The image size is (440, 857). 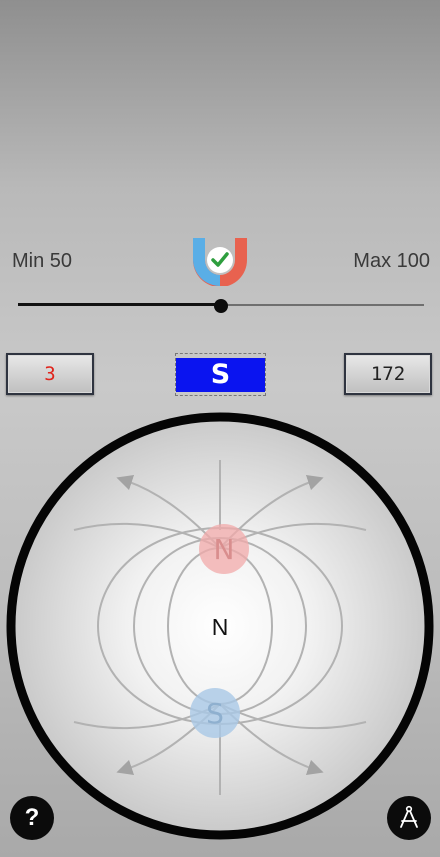 I want to click on sensitivity-slider, so click(x=221, y=306).